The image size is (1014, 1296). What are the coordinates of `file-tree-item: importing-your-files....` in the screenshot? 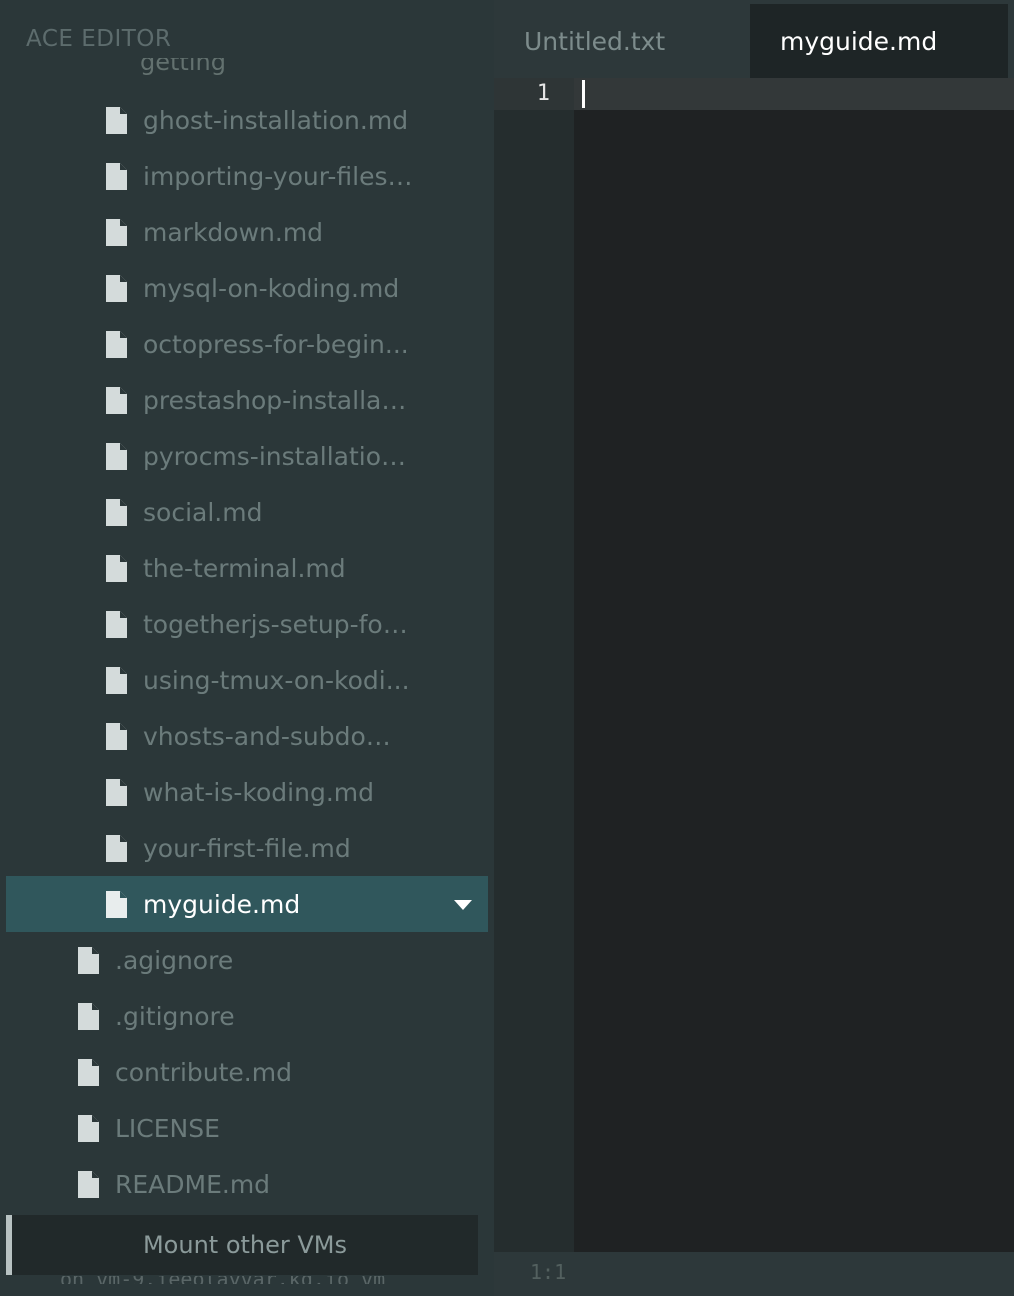 It's located at (247, 176).